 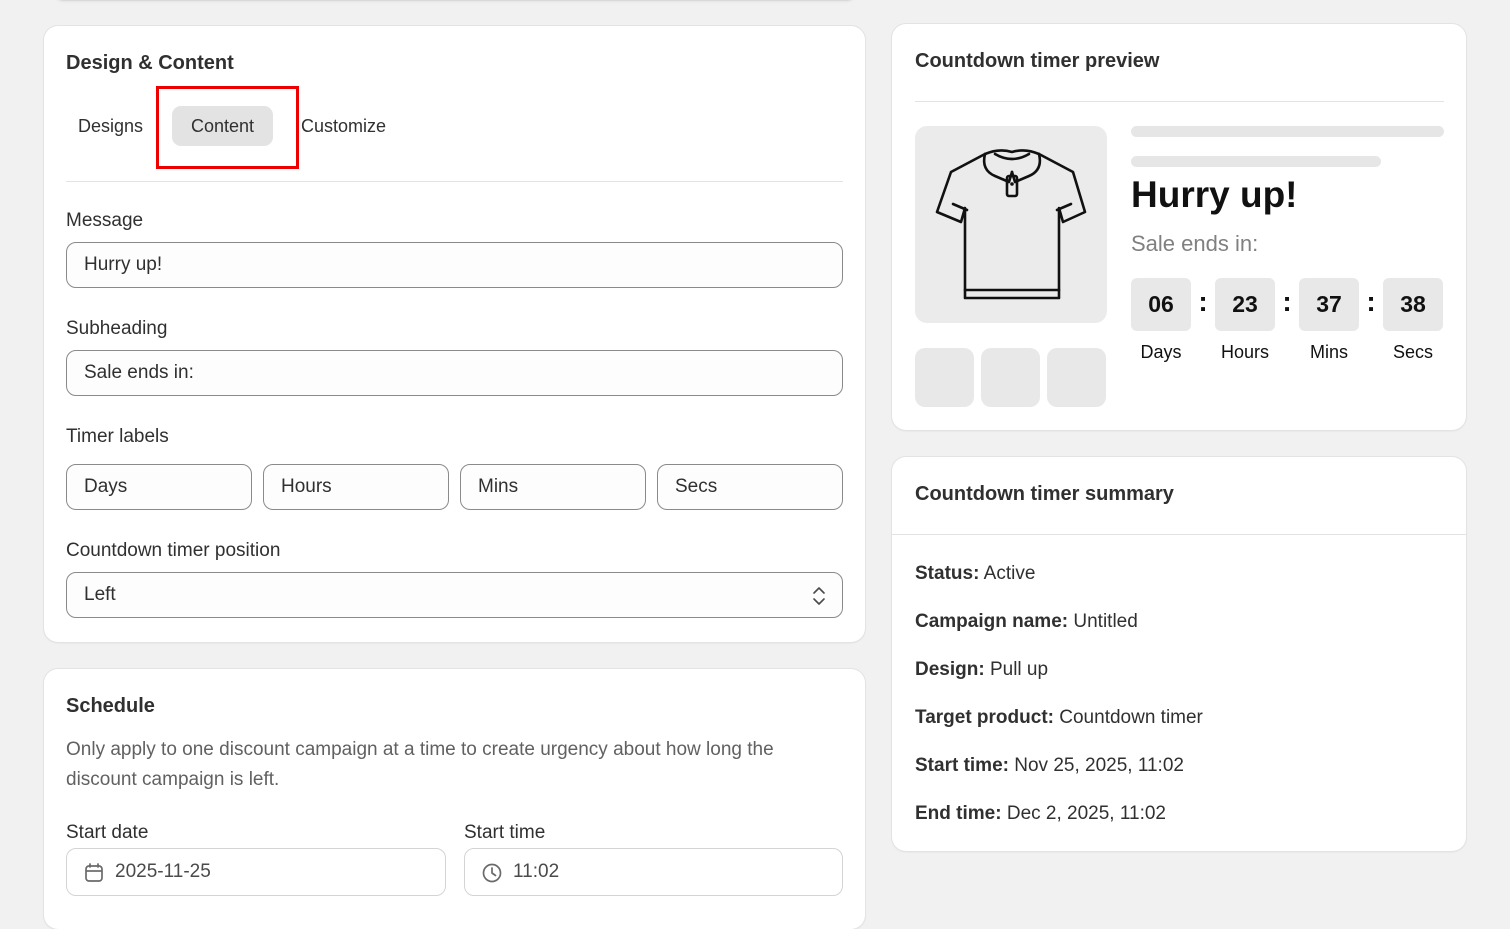 What do you see at coordinates (100, 594) in the screenshot?
I see `position-select-value: Left` at bounding box center [100, 594].